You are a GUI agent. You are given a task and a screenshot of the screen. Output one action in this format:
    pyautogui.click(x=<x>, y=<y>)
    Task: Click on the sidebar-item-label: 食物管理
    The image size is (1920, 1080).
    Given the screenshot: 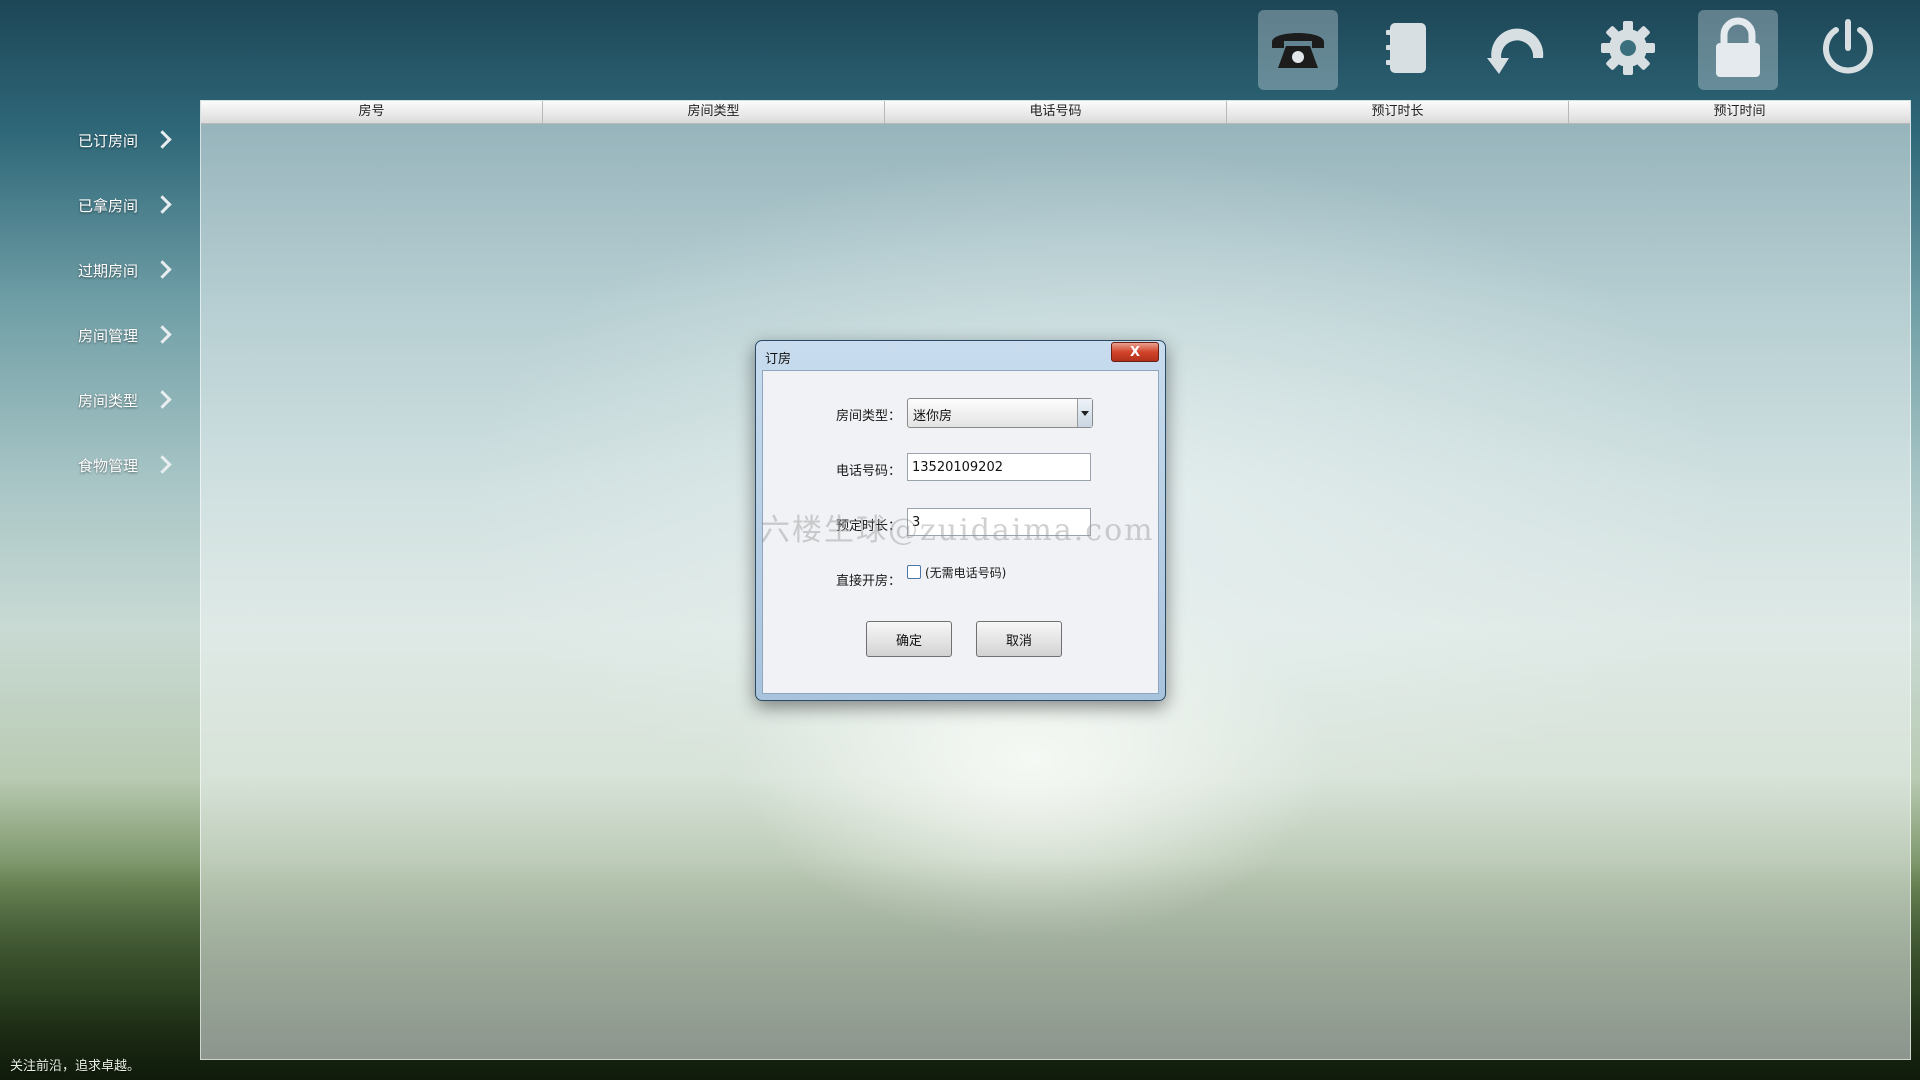 What is the action you would take?
    pyautogui.click(x=108, y=465)
    